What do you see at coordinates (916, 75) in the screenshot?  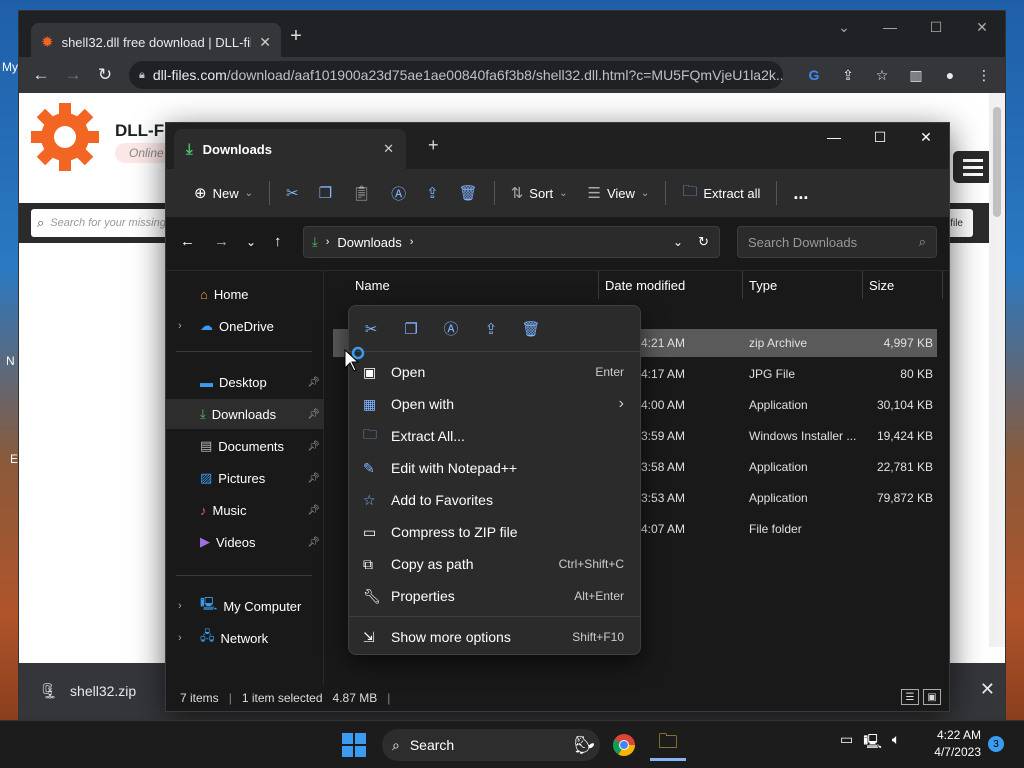 I see `sidepanel-icon: ▥` at bounding box center [916, 75].